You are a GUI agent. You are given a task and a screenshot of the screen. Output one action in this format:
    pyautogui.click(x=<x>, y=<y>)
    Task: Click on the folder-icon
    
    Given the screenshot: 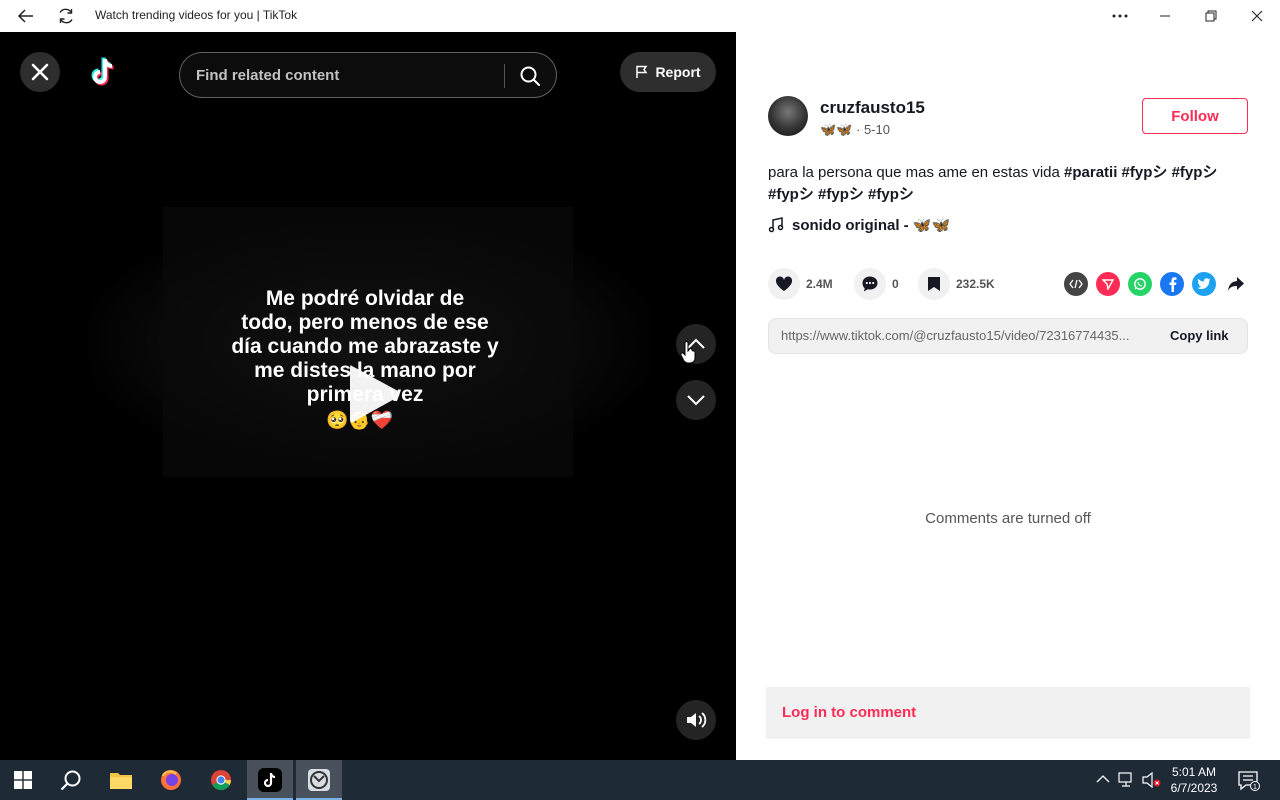 What is the action you would take?
    pyautogui.click(x=121, y=781)
    